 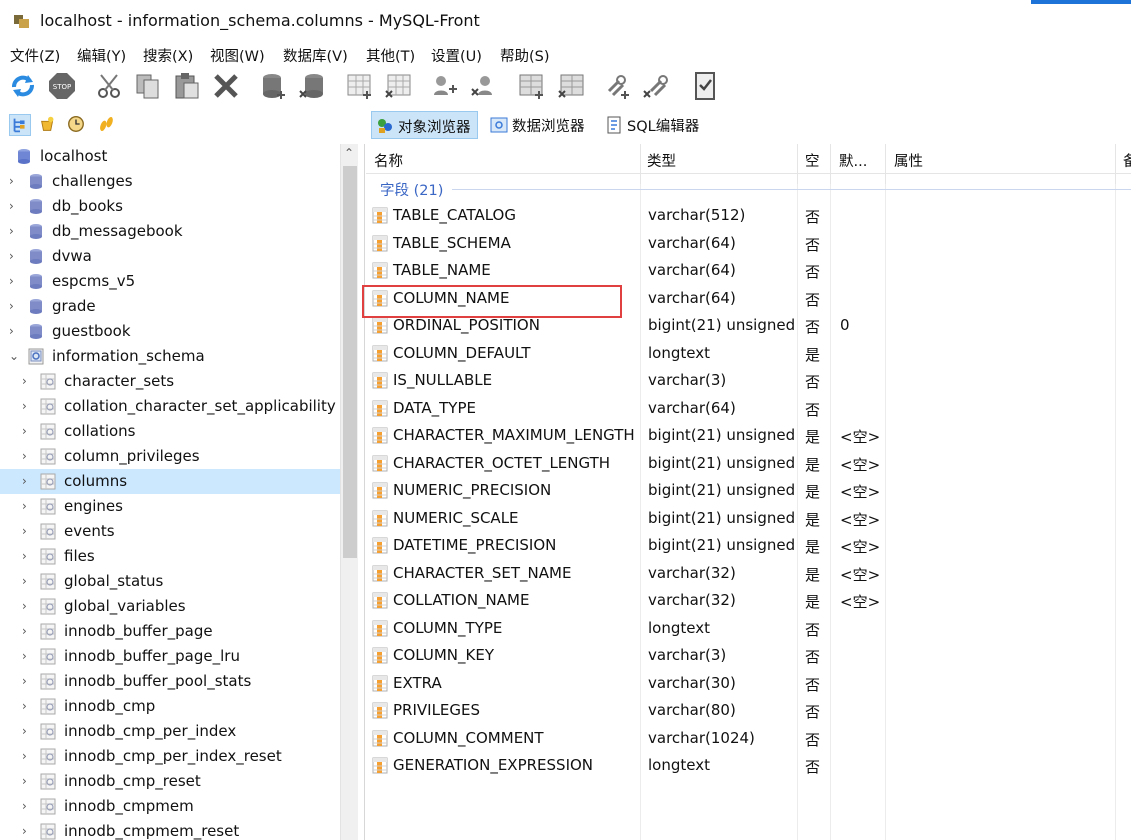 What do you see at coordinates (170, 481) in the screenshot?
I see `tree-item-table: › columns` at bounding box center [170, 481].